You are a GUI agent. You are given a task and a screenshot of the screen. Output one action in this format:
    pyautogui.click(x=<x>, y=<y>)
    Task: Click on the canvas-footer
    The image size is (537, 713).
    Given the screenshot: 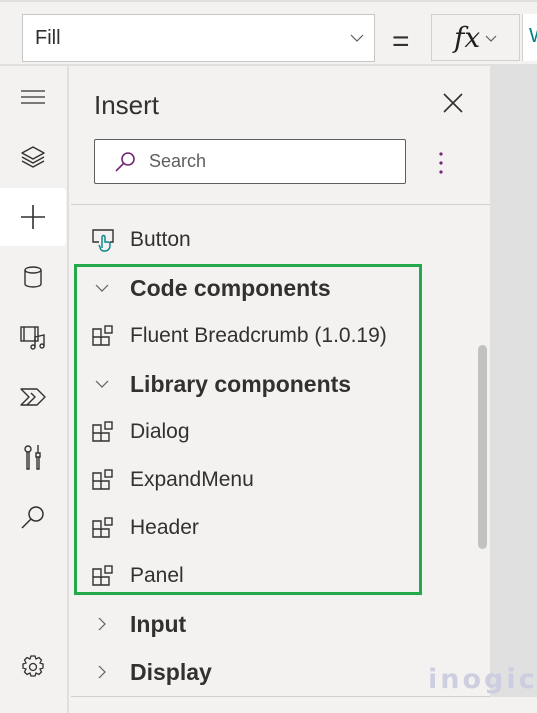 What is the action you would take?
    pyautogui.click(x=513, y=705)
    